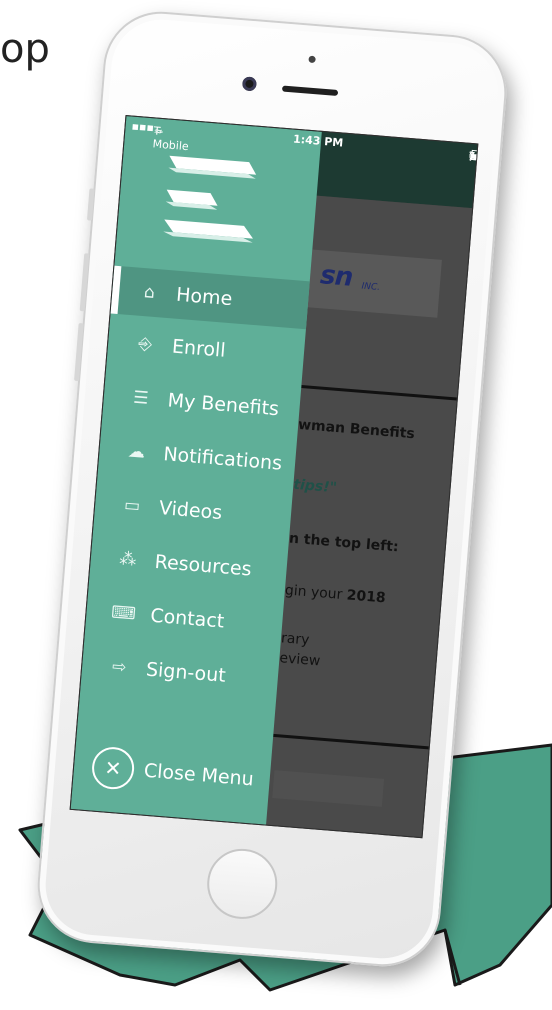 The width and height of the screenshot is (552, 1010). I want to click on company-logo-inc: INC., so click(371, 287).